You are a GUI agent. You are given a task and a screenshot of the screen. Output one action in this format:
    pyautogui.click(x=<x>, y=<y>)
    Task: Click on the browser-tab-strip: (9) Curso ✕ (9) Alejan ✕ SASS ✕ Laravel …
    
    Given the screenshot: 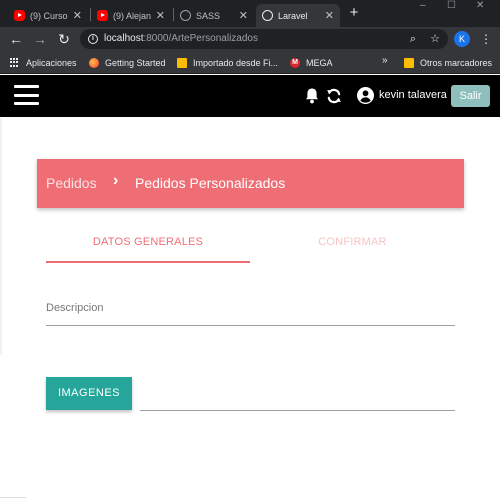 What is the action you would take?
    pyautogui.click(x=250, y=13)
    